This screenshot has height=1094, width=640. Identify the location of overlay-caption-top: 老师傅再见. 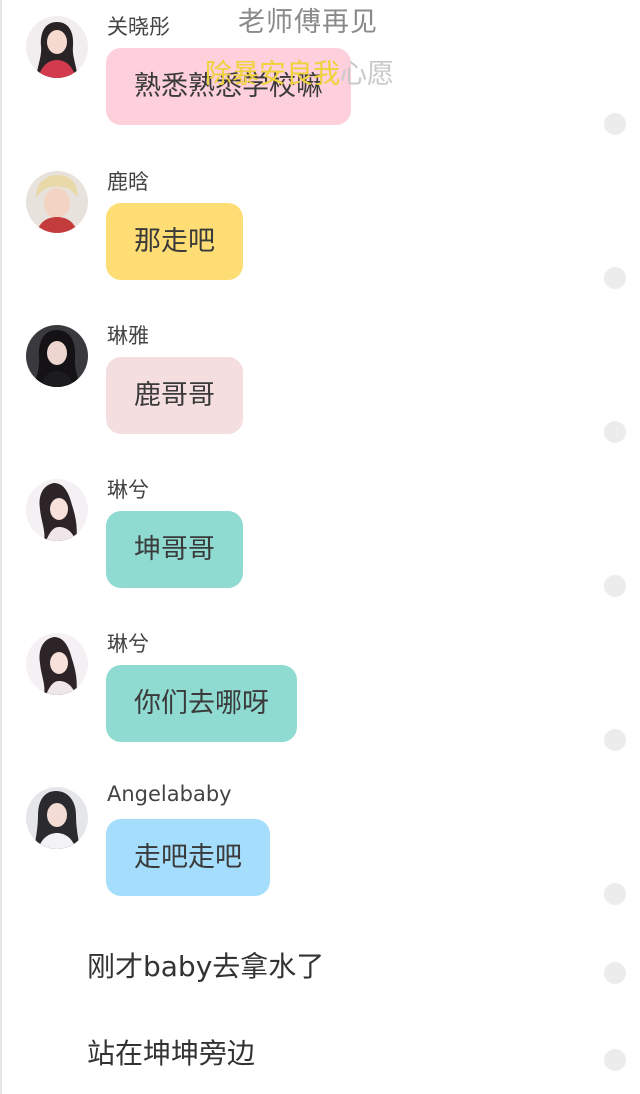
(308, 22).